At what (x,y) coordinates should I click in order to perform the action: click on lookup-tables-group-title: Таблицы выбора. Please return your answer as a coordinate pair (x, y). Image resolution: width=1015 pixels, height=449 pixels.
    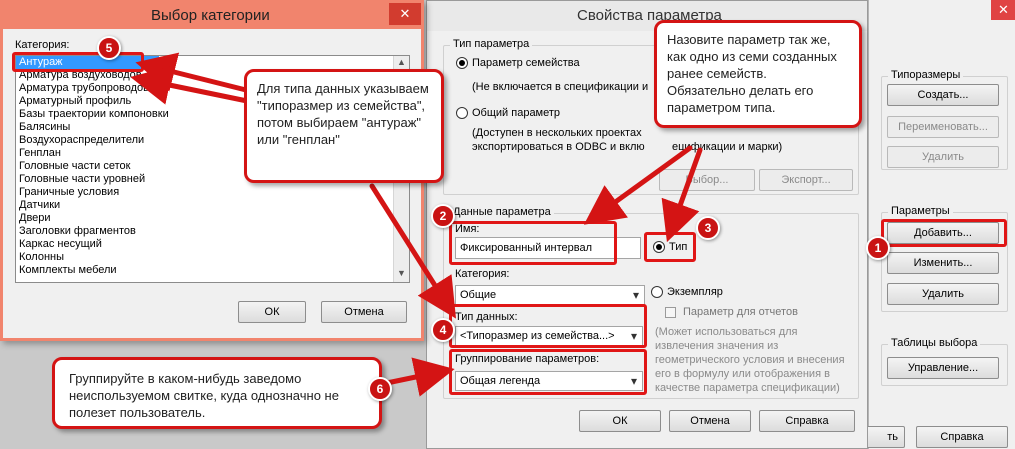
    Looking at the image, I should click on (934, 343).